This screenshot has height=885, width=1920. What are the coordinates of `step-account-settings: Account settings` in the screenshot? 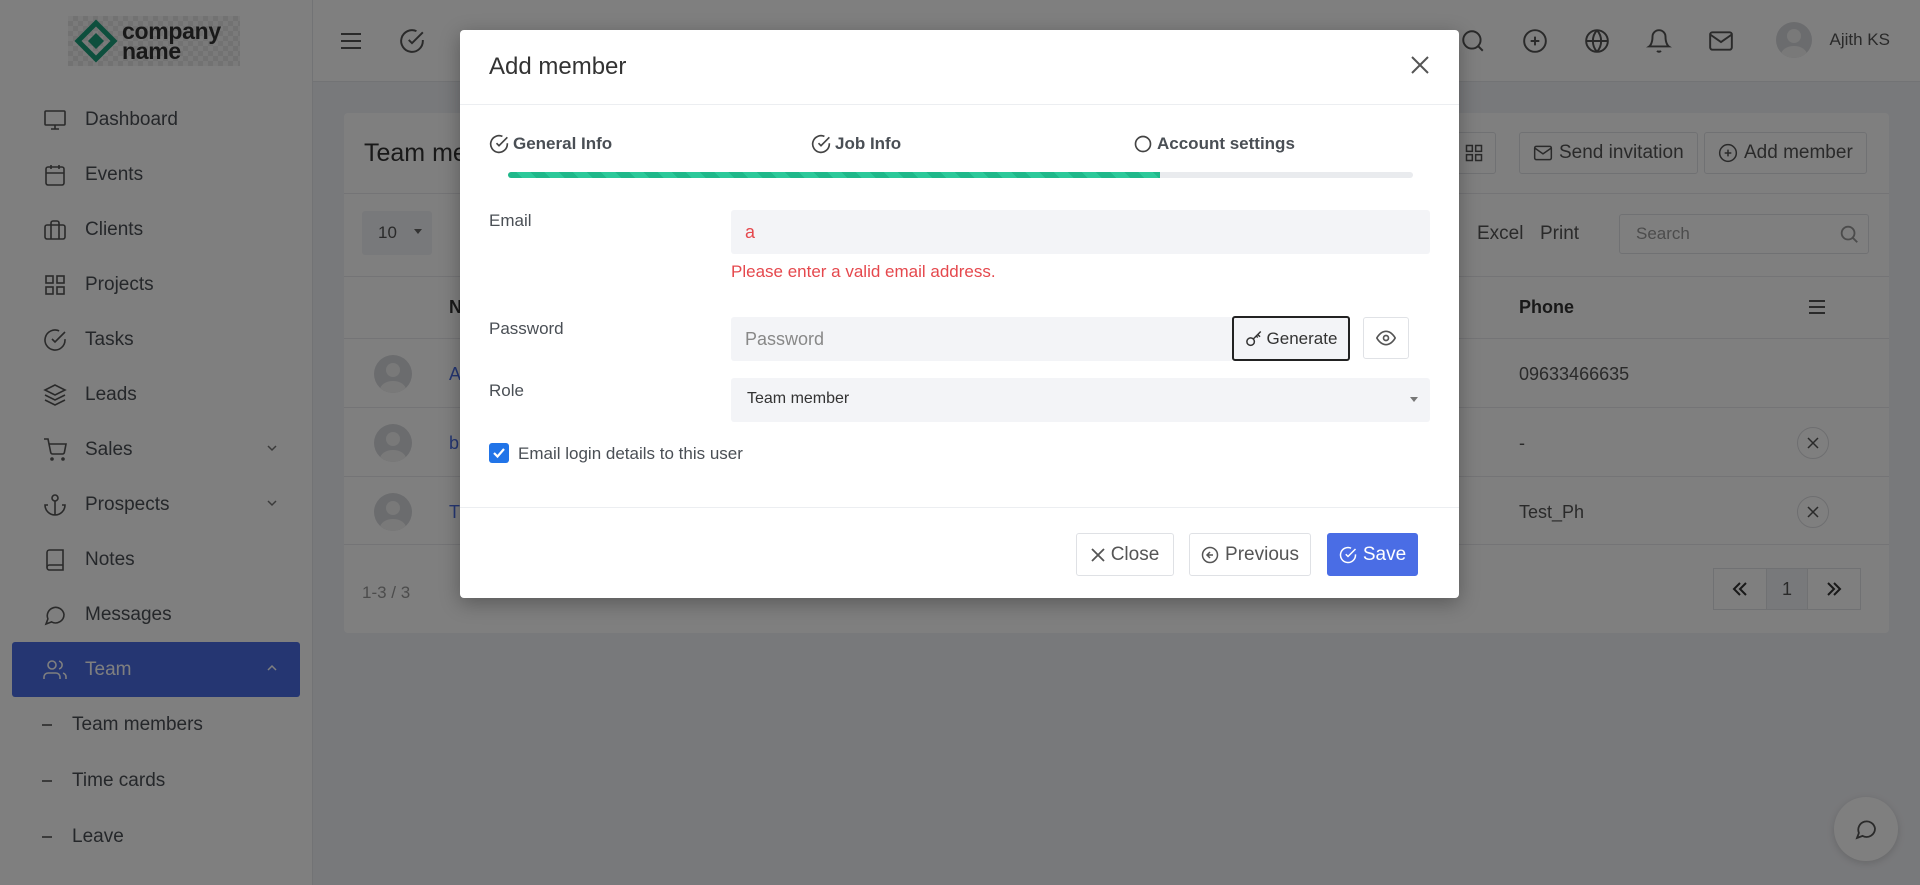 It's located at (1214, 144).